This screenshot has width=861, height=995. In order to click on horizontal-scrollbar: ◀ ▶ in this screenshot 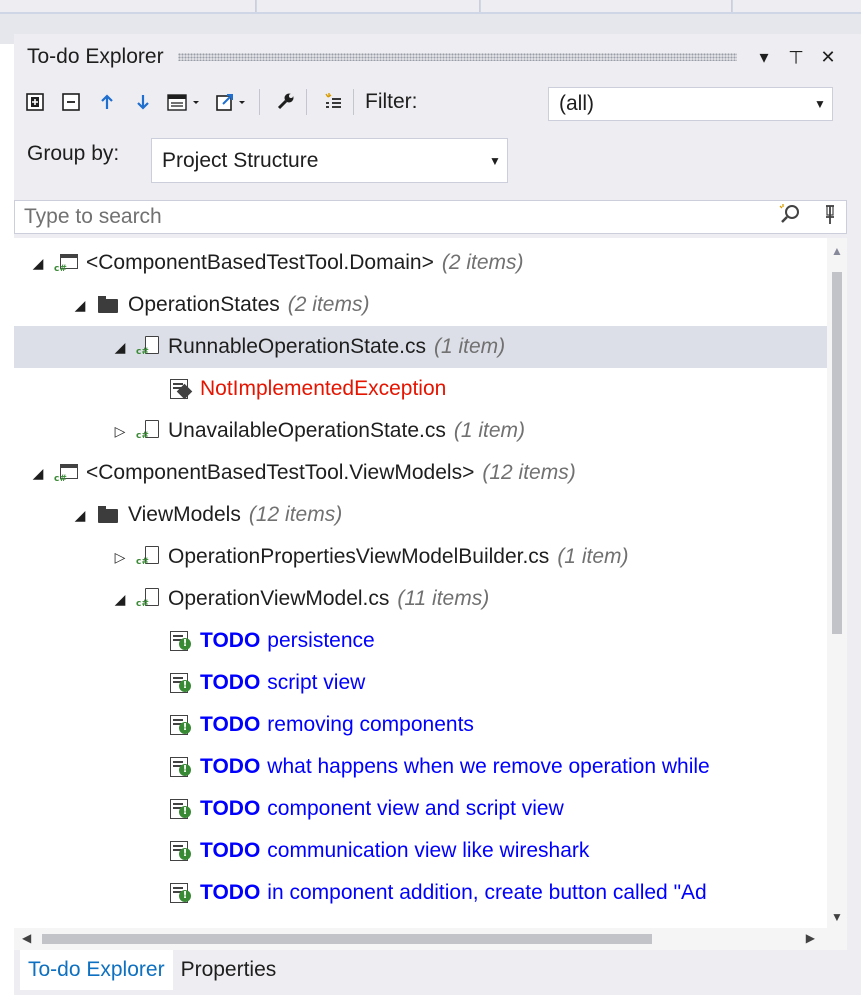, I will do `click(420, 939)`.